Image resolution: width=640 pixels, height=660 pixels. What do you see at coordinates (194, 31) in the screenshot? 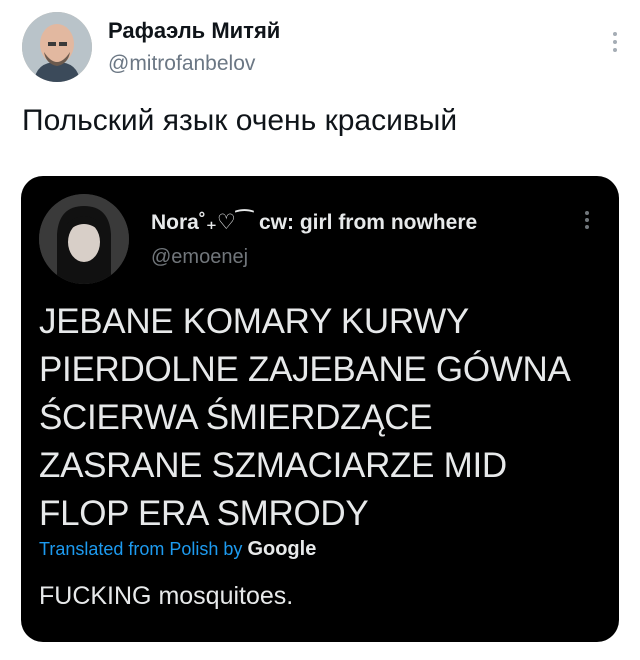
I see `author-name: Рафаэль Митяй` at bounding box center [194, 31].